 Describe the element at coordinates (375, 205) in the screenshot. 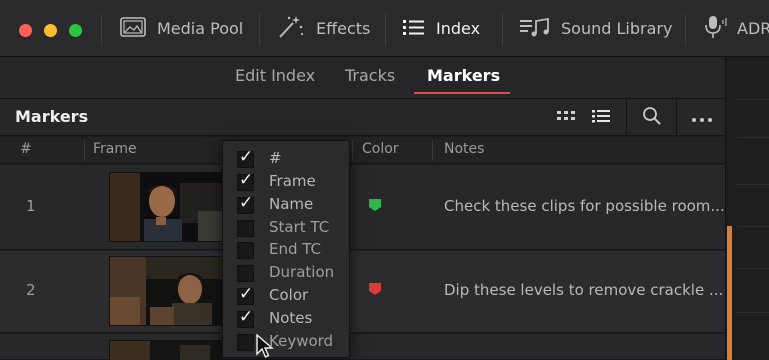

I see `color-marker-green-icon` at that location.